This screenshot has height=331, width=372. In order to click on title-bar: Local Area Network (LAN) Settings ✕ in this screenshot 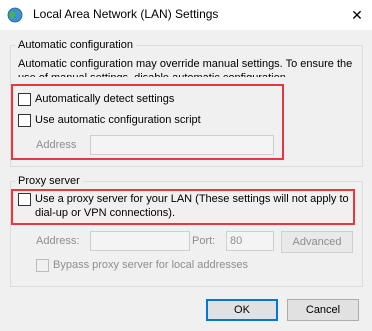, I will do `click(186, 15)`.